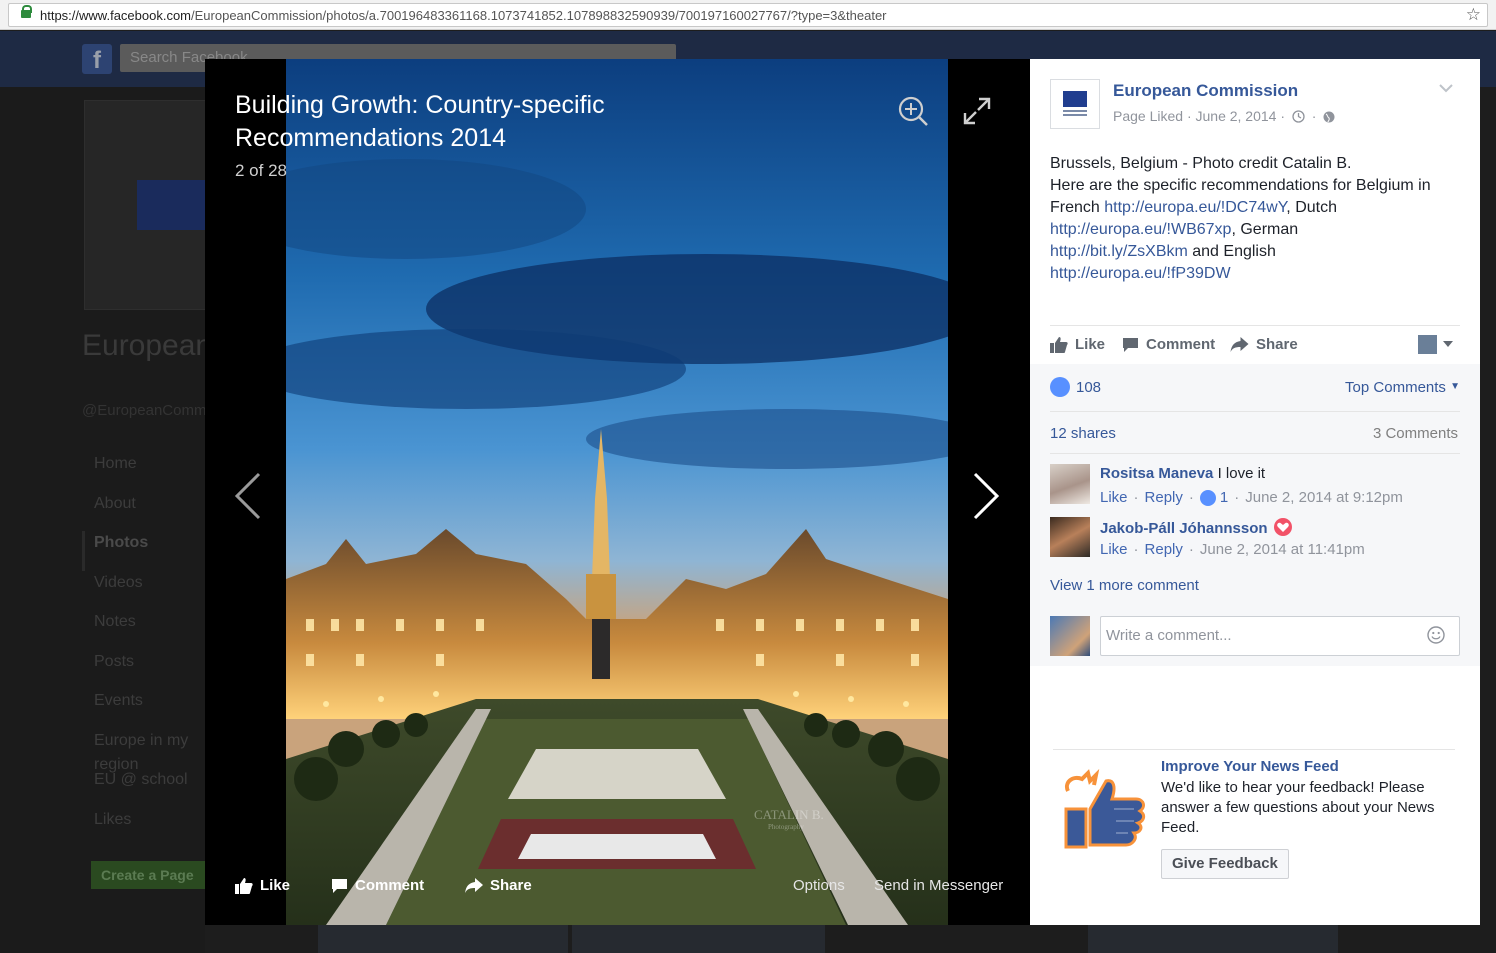 This screenshot has width=1496, height=953. Describe the element at coordinates (141, 779) in the screenshot. I see `nav-item-eu-school: EU @ school` at that location.